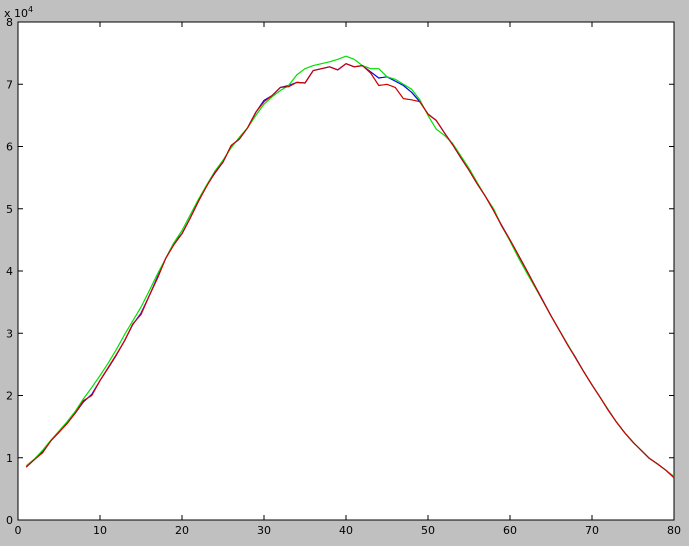 The height and width of the screenshot is (546, 689). I want to click on x-tick-label: 40, so click(346, 530).